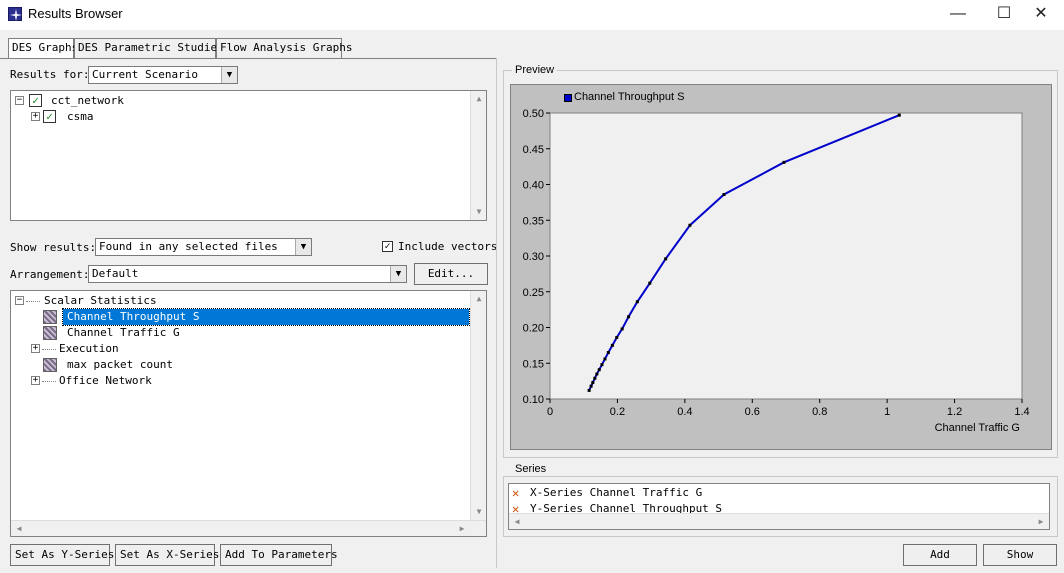  I want to click on legend-swatch, so click(568, 98).